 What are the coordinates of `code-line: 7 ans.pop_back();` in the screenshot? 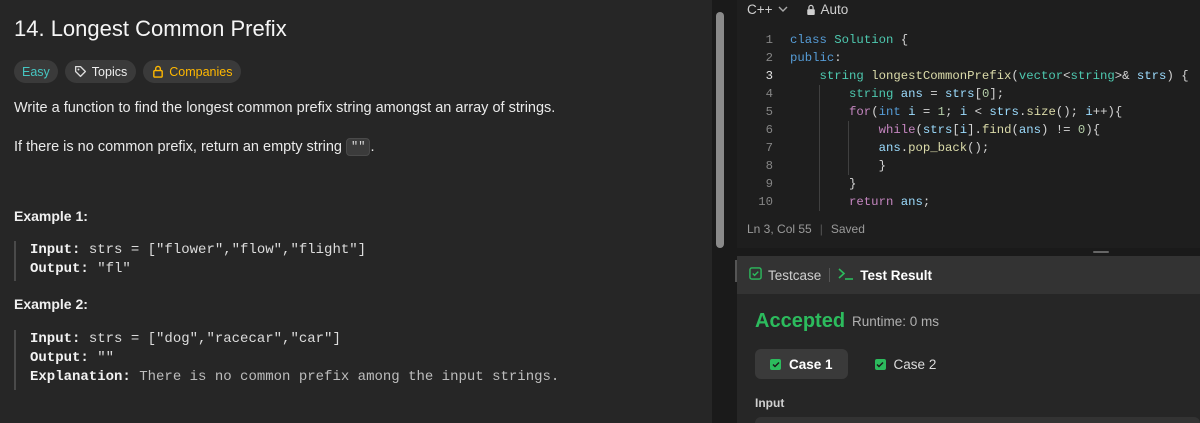 It's located at (968, 148).